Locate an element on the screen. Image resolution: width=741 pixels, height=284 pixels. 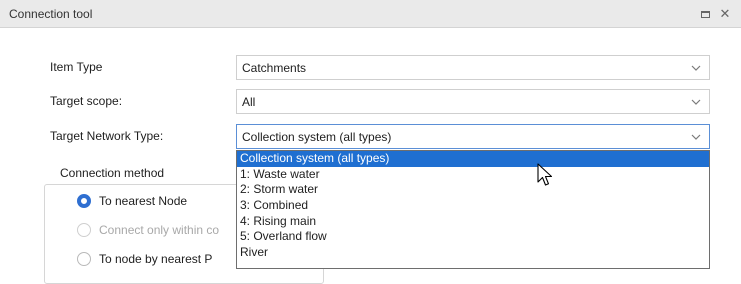
item-type-combo: Catchments is located at coordinates (473, 67).